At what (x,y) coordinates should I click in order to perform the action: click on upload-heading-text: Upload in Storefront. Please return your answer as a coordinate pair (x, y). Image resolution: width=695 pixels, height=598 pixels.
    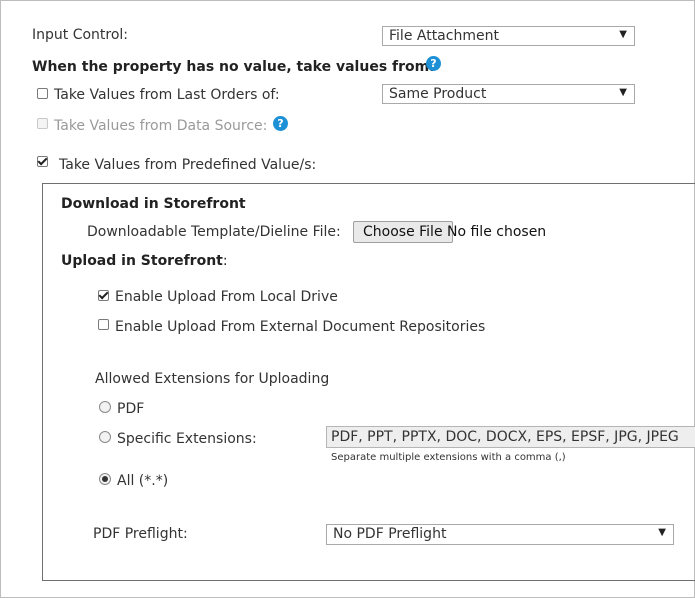
    Looking at the image, I should click on (142, 261).